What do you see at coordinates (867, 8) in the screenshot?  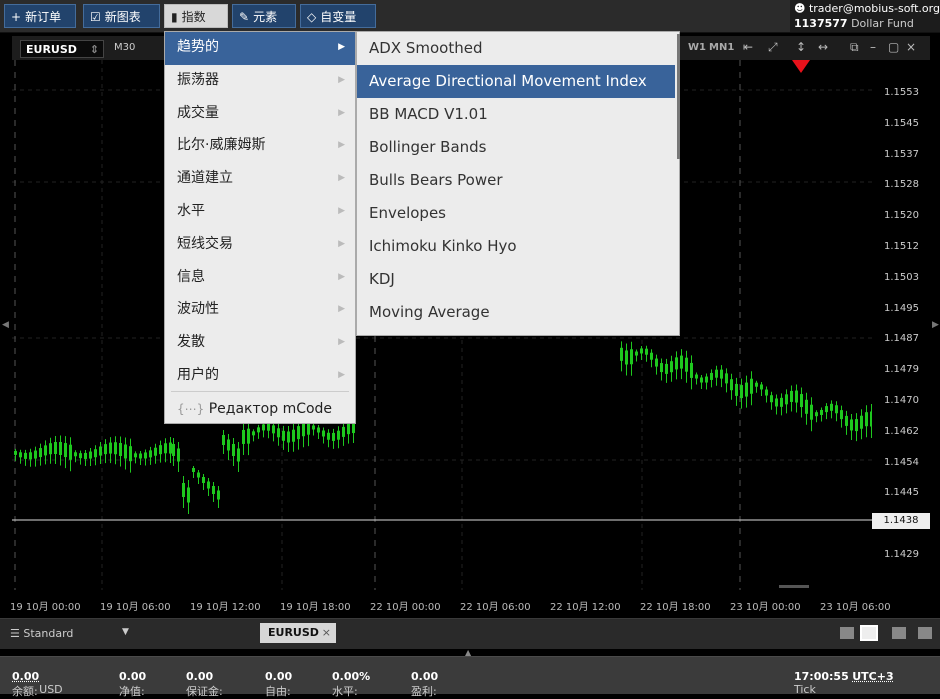 I see `account-user: ☻ trader@mobius-soft.org` at bounding box center [867, 8].